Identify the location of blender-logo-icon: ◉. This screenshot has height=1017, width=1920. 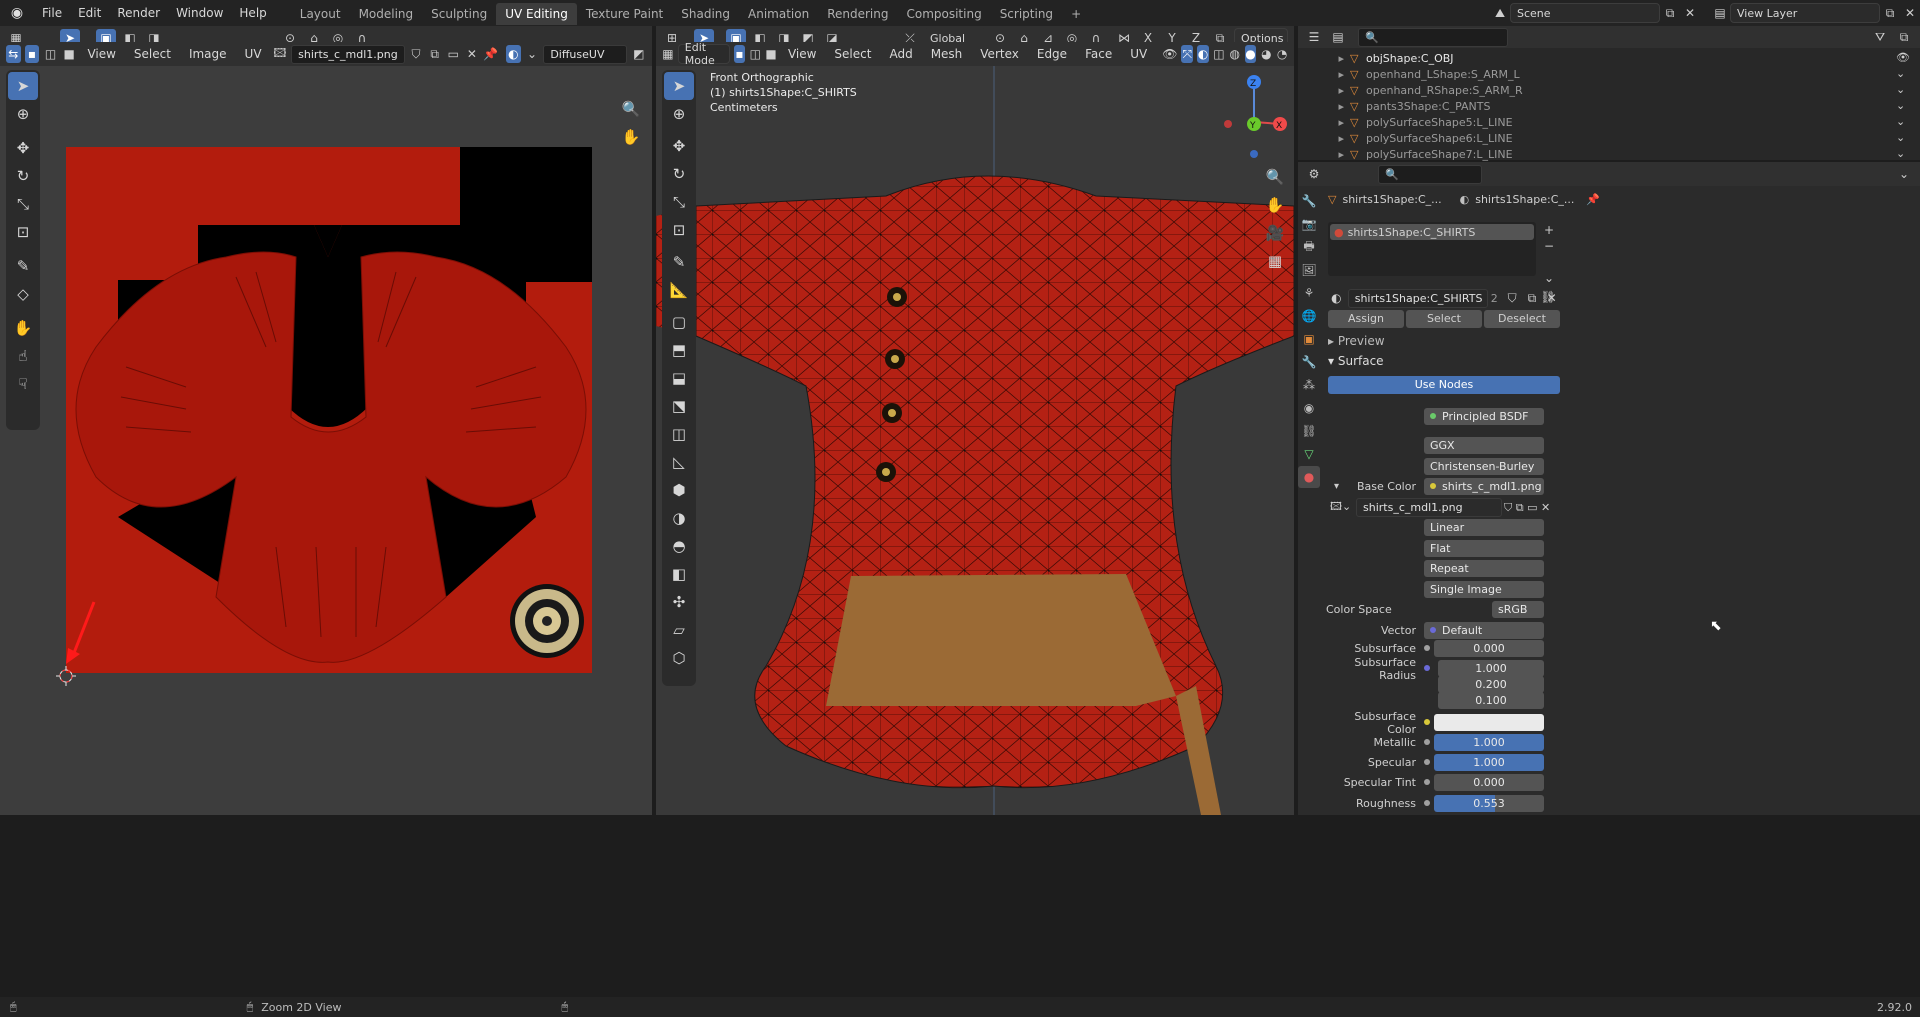
(17, 13).